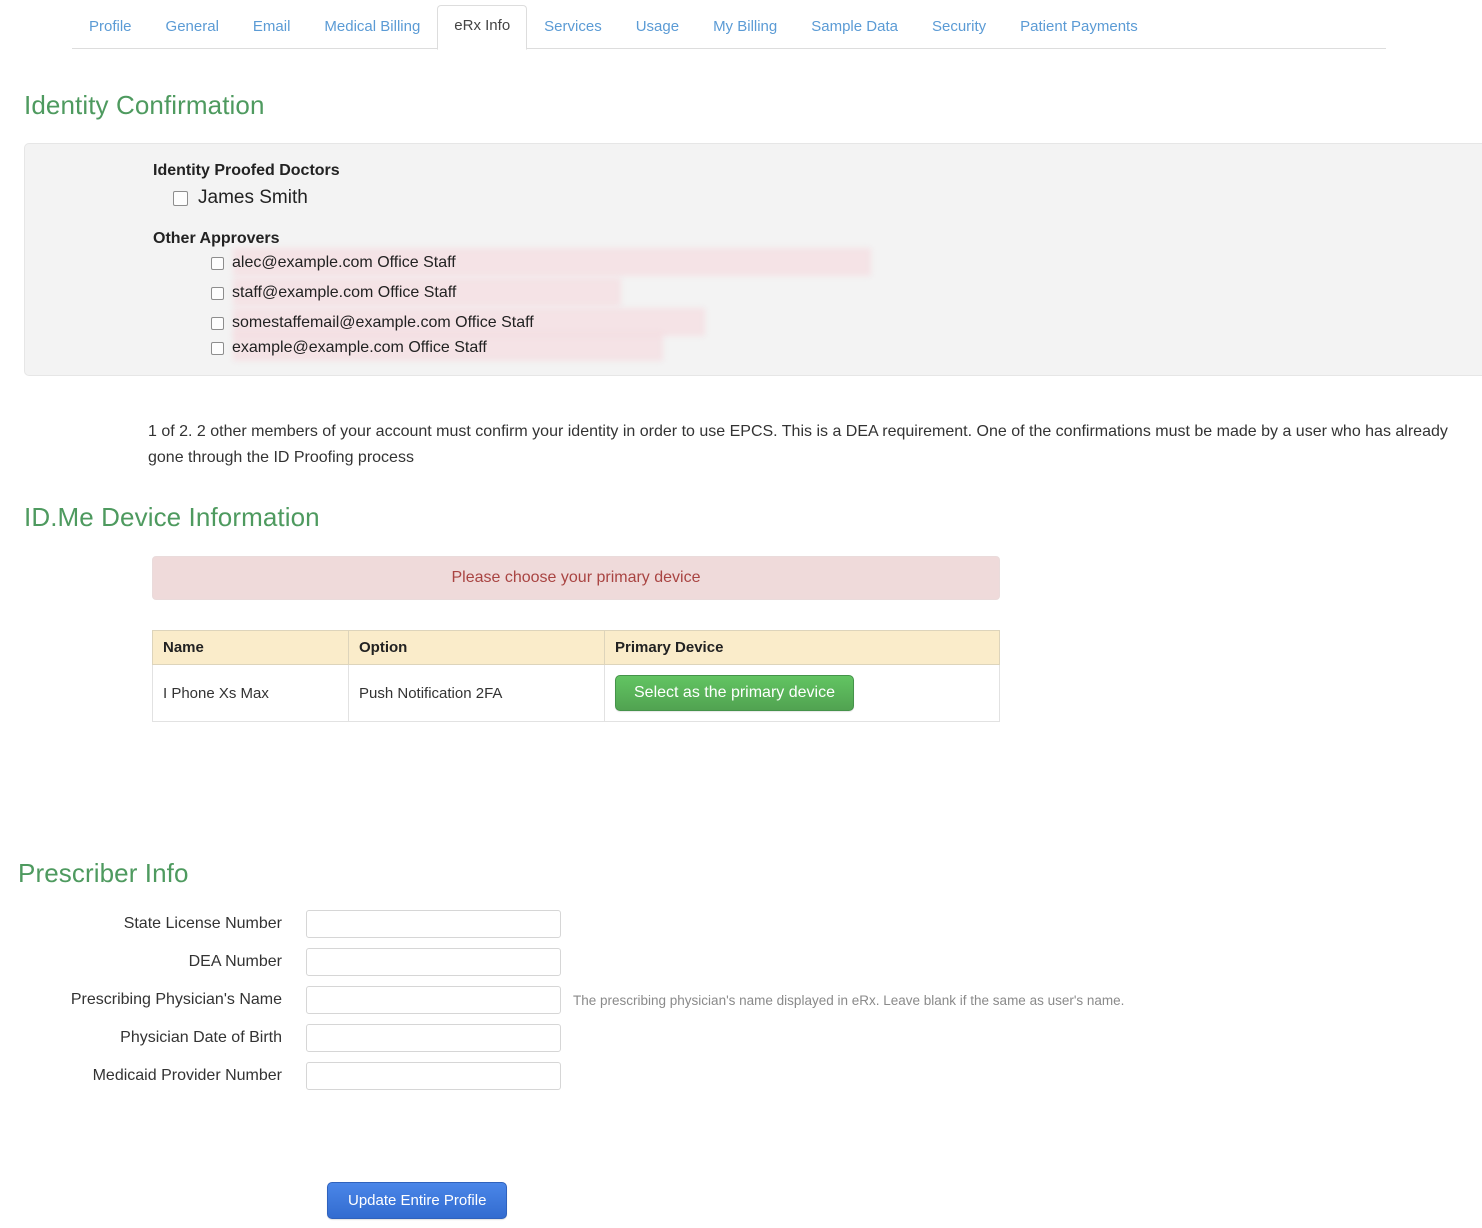  What do you see at coordinates (192, 28) in the screenshot?
I see `tab-general: General` at bounding box center [192, 28].